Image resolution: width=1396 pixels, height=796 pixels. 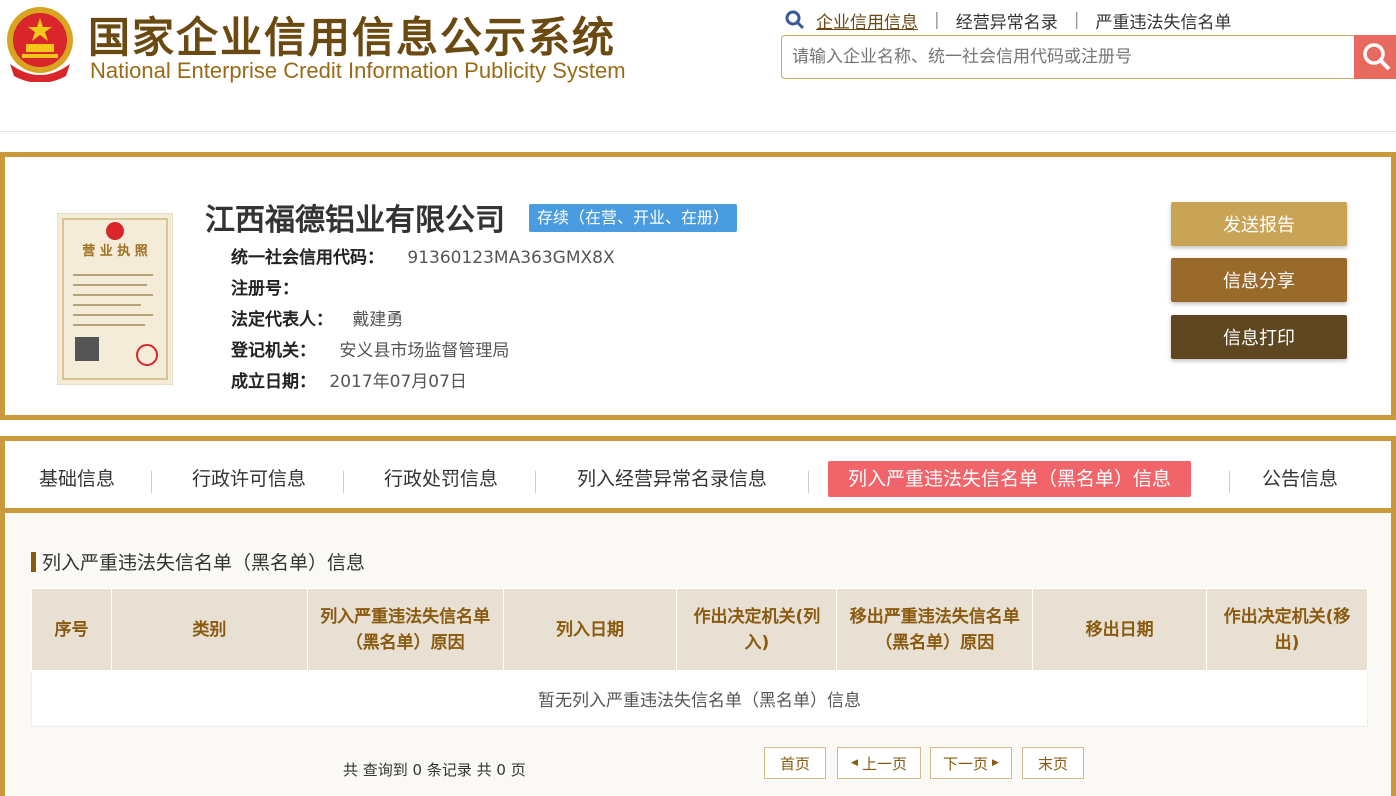 I want to click on table-row: 暂无列入严重违法失信名单（黑名单）信息, so click(x=699, y=698).